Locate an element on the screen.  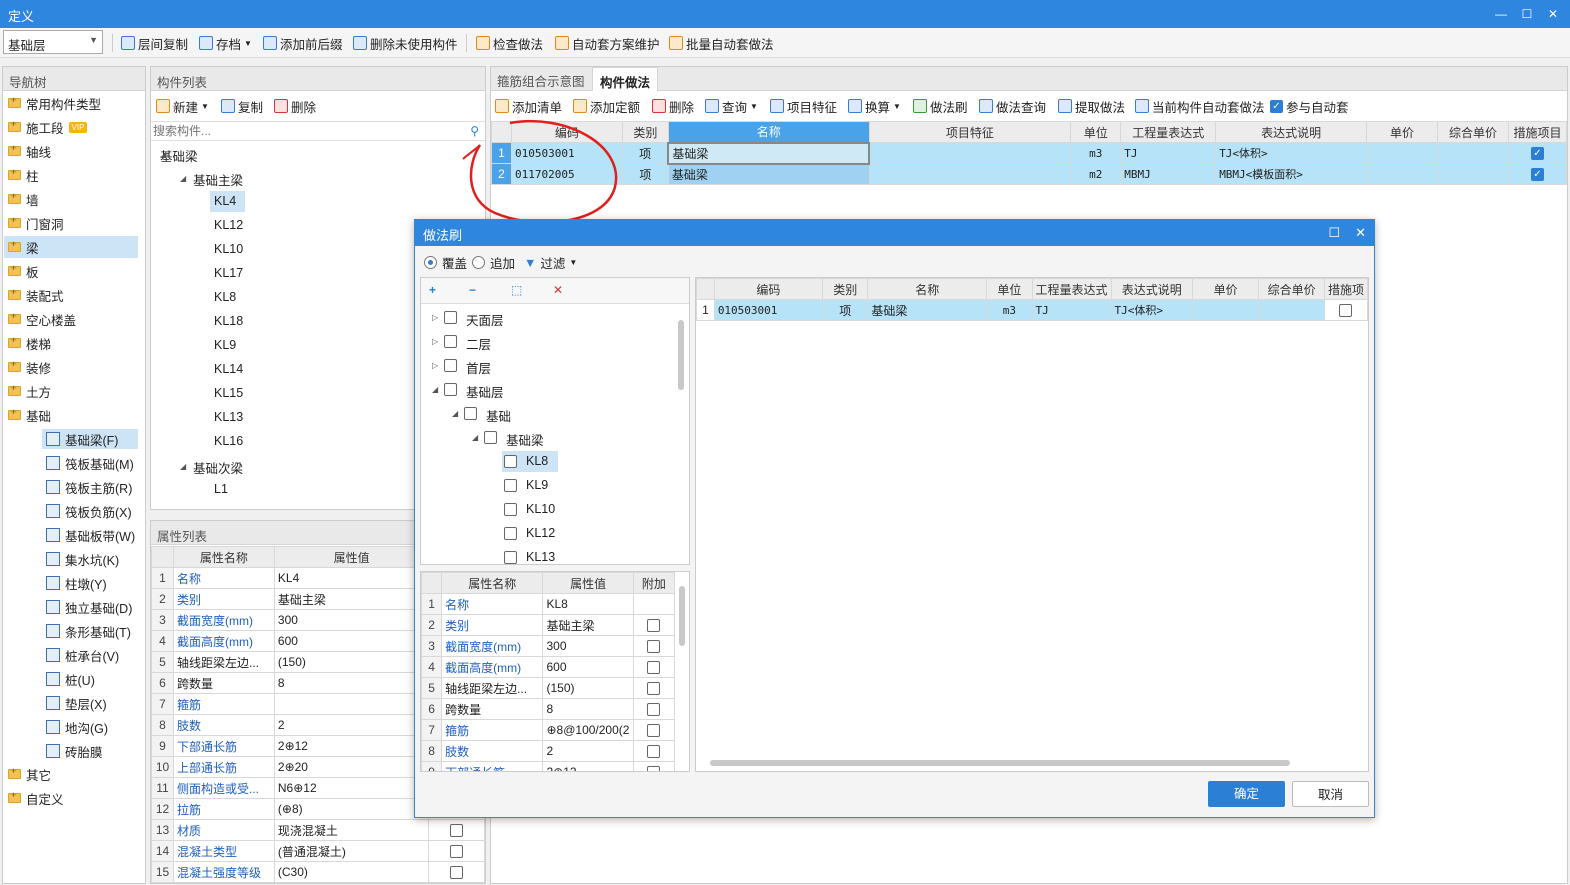
dprops-row: 7 箍筋 ⊕8@100/200(2 is located at coordinates (548, 730).